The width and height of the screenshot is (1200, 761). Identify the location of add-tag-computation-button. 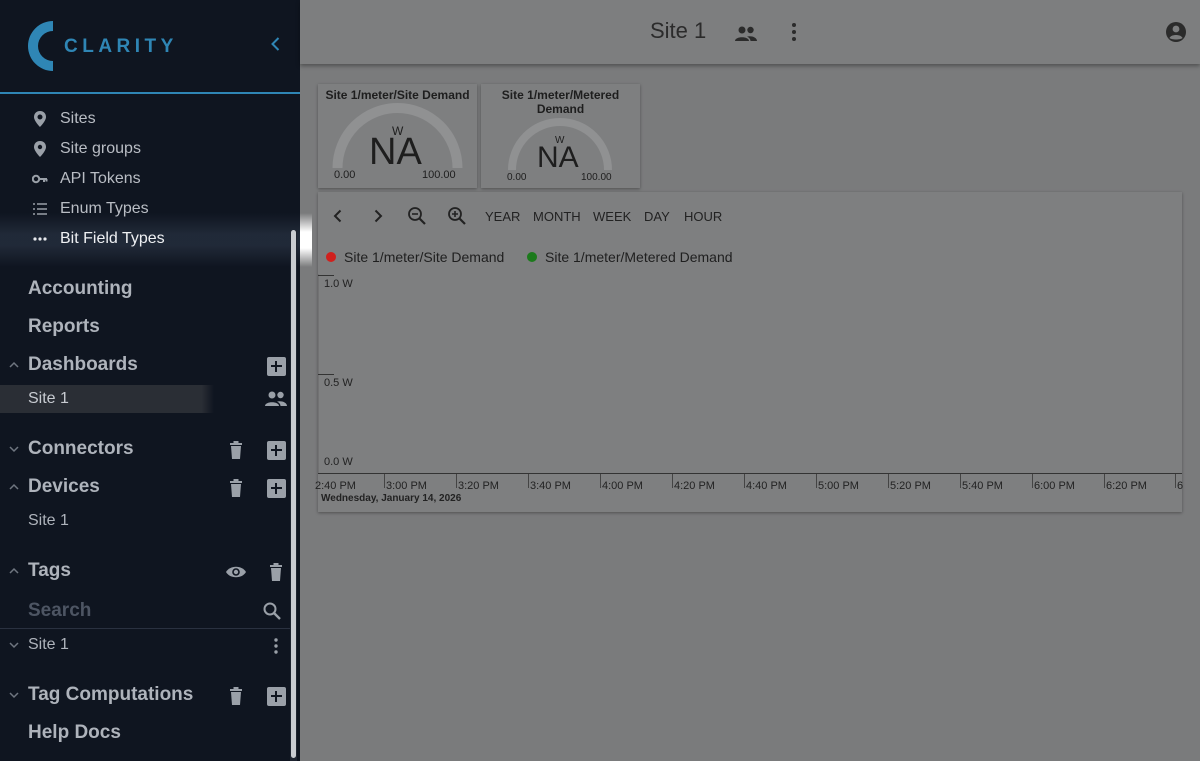
(276, 696).